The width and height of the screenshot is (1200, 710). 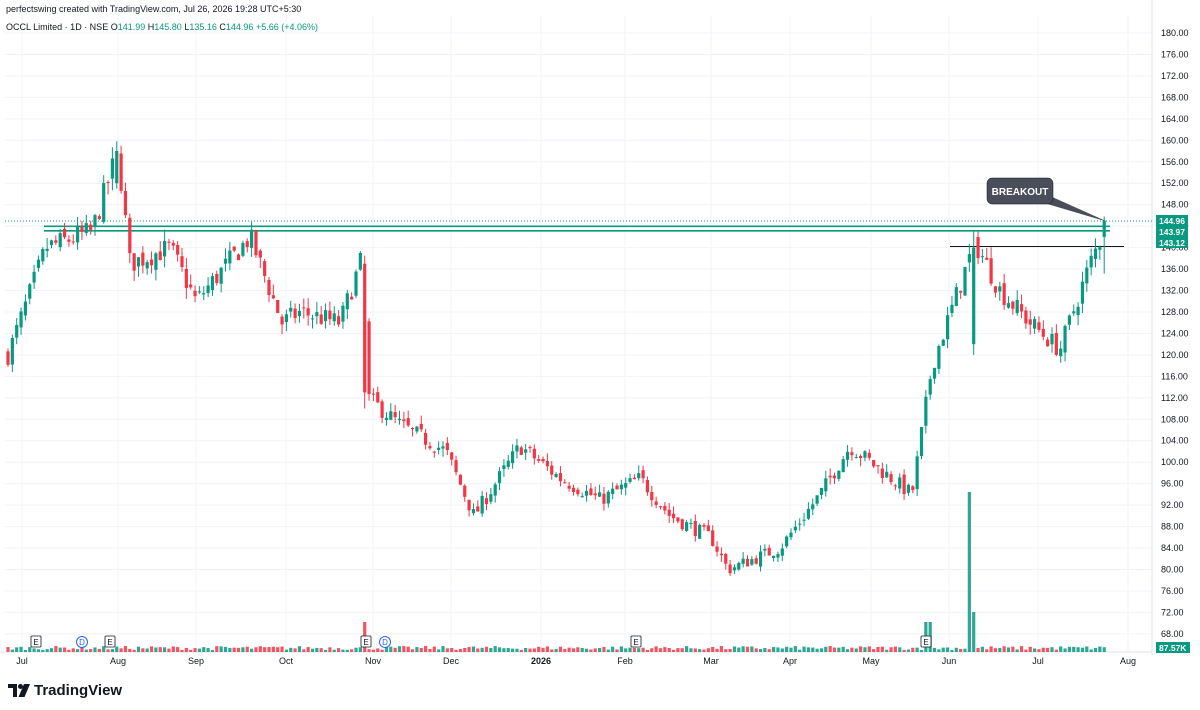 I want to click on time-tick-label: Jun, so click(x=949, y=661).